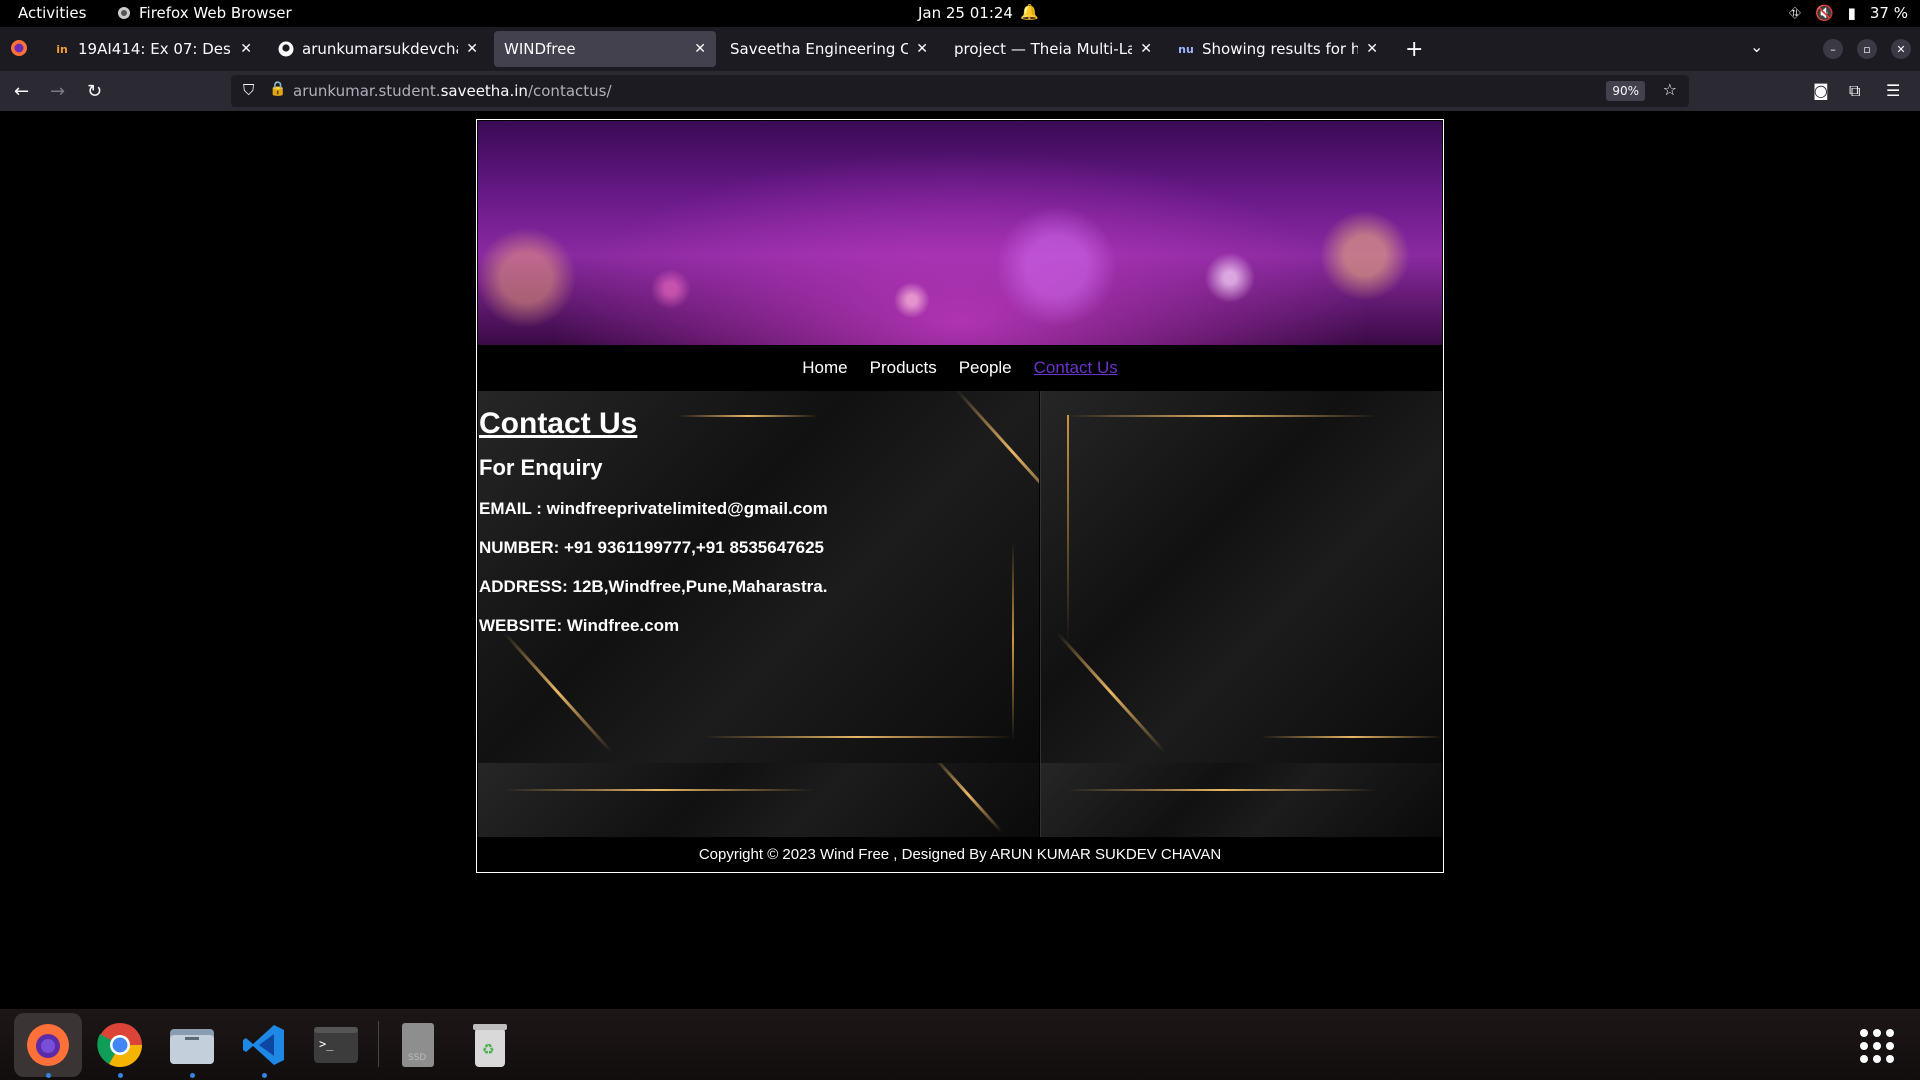 This screenshot has width=1920, height=1080. I want to click on bottom-left-background, so click(758, 800).